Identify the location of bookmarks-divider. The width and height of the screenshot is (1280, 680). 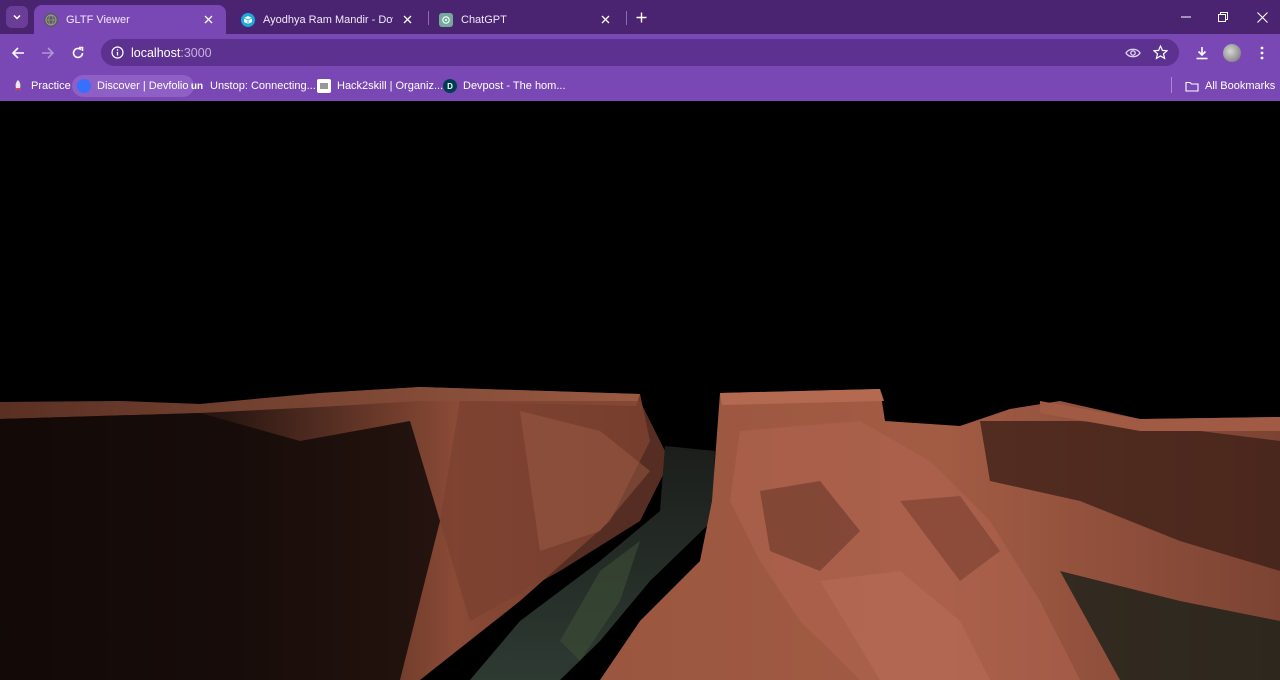
(1171, 85).